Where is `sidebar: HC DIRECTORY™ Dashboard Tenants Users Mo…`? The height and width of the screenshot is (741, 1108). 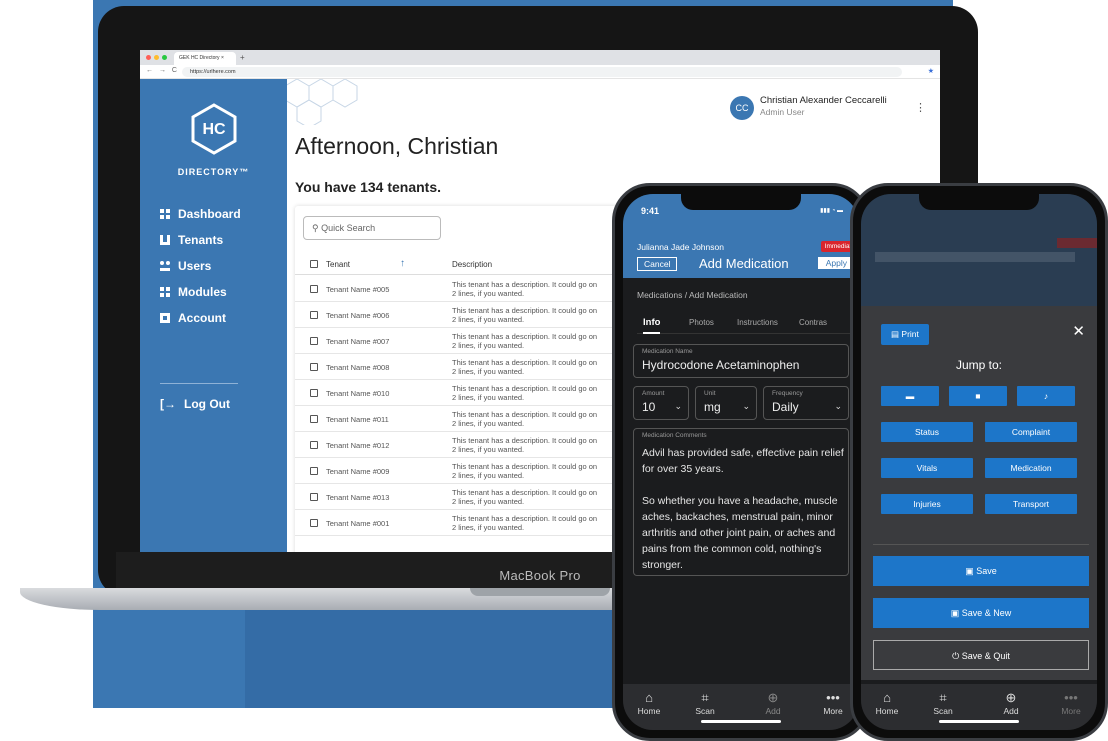 sidebar: HC DIRECTORY™ Dashboard Tenants Users Mo… is located at coordinates (213, 315).